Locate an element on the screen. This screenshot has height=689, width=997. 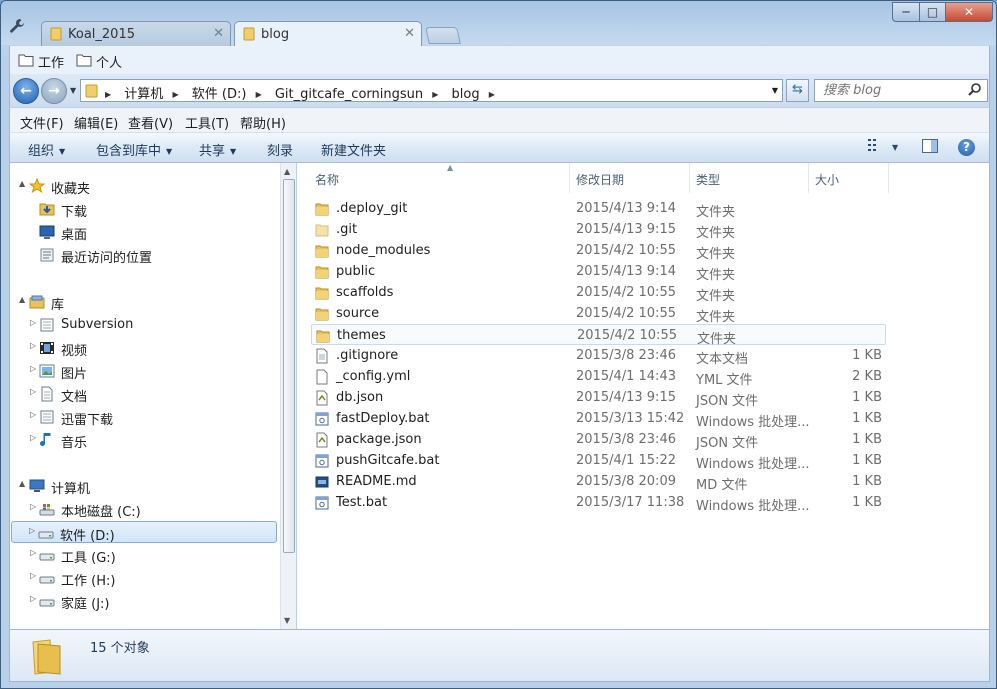
search-icon is located at coordinates (974, 91).